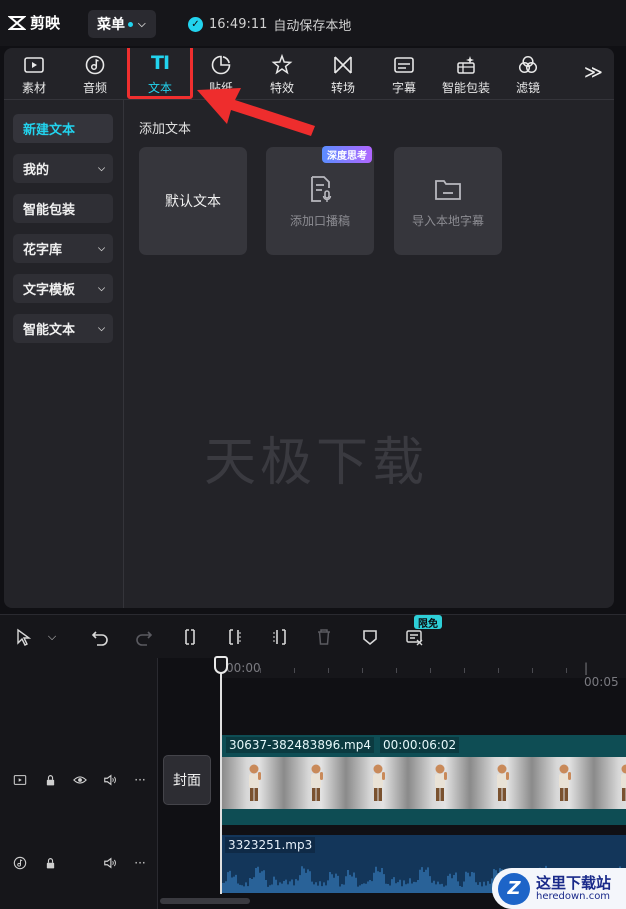 This screenshot has width=626, height=909. Describe the element at coordinates (235, 637) in the screenshot. I see `trim-left-icon` at that location.